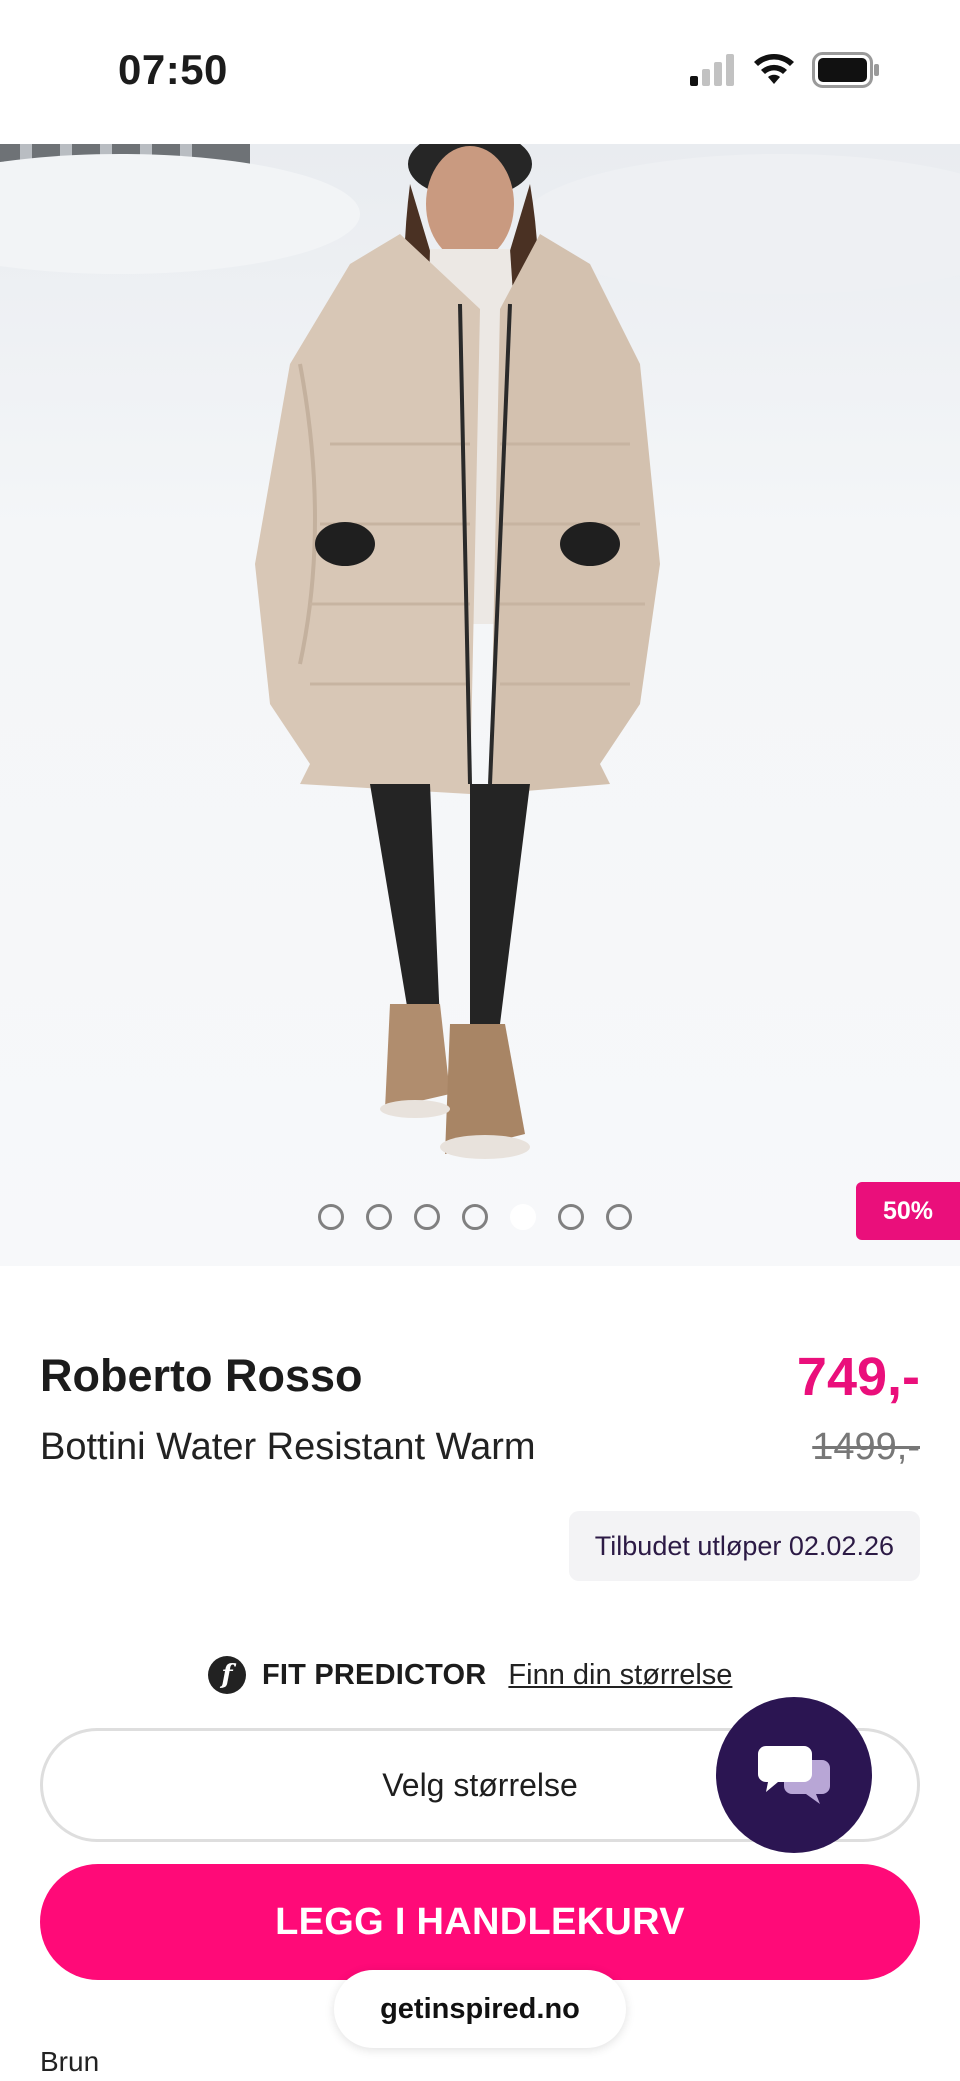 Image resolution: width=960 pixels, height=2081 pixels. I want to click on carousel-indicators, so click(475, 1217).